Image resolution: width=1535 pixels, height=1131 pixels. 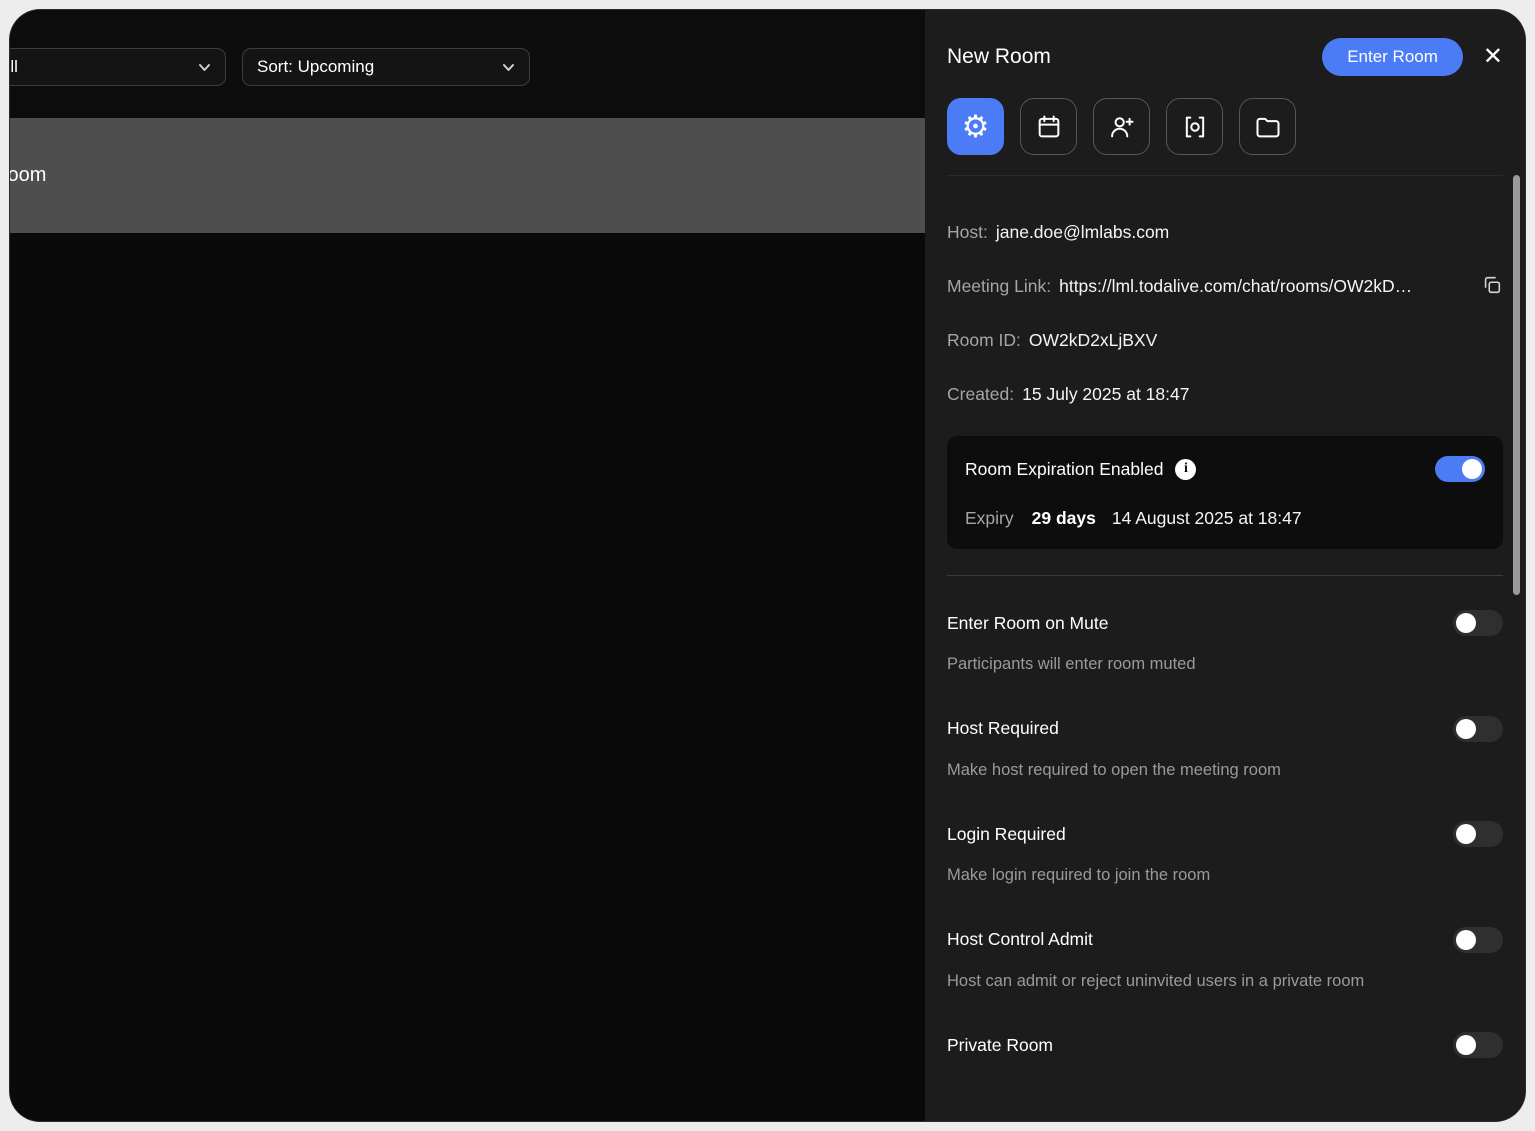 I want to click on expiry-row: Expiry 29 days 14 August 2025 at 18:47, so click(x=1225, y=518).